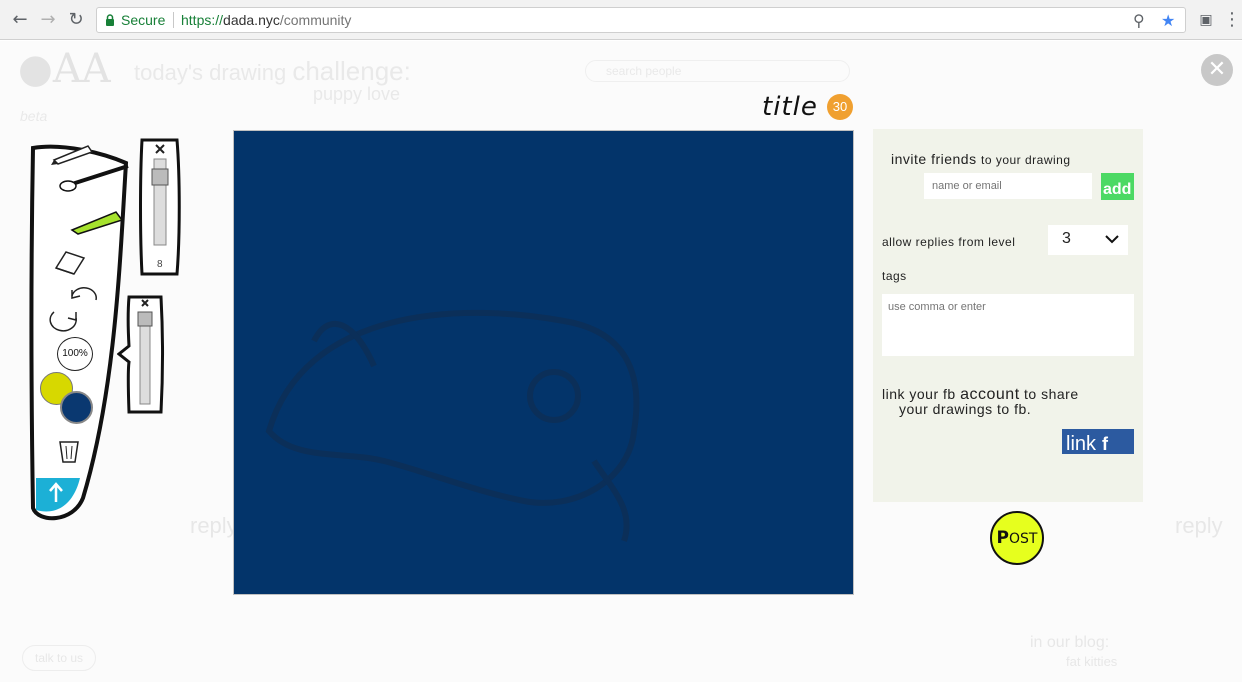 This screenshot has height=682, width=1242. I want to click on fb-text-a: link your fb, so click(919, 394).